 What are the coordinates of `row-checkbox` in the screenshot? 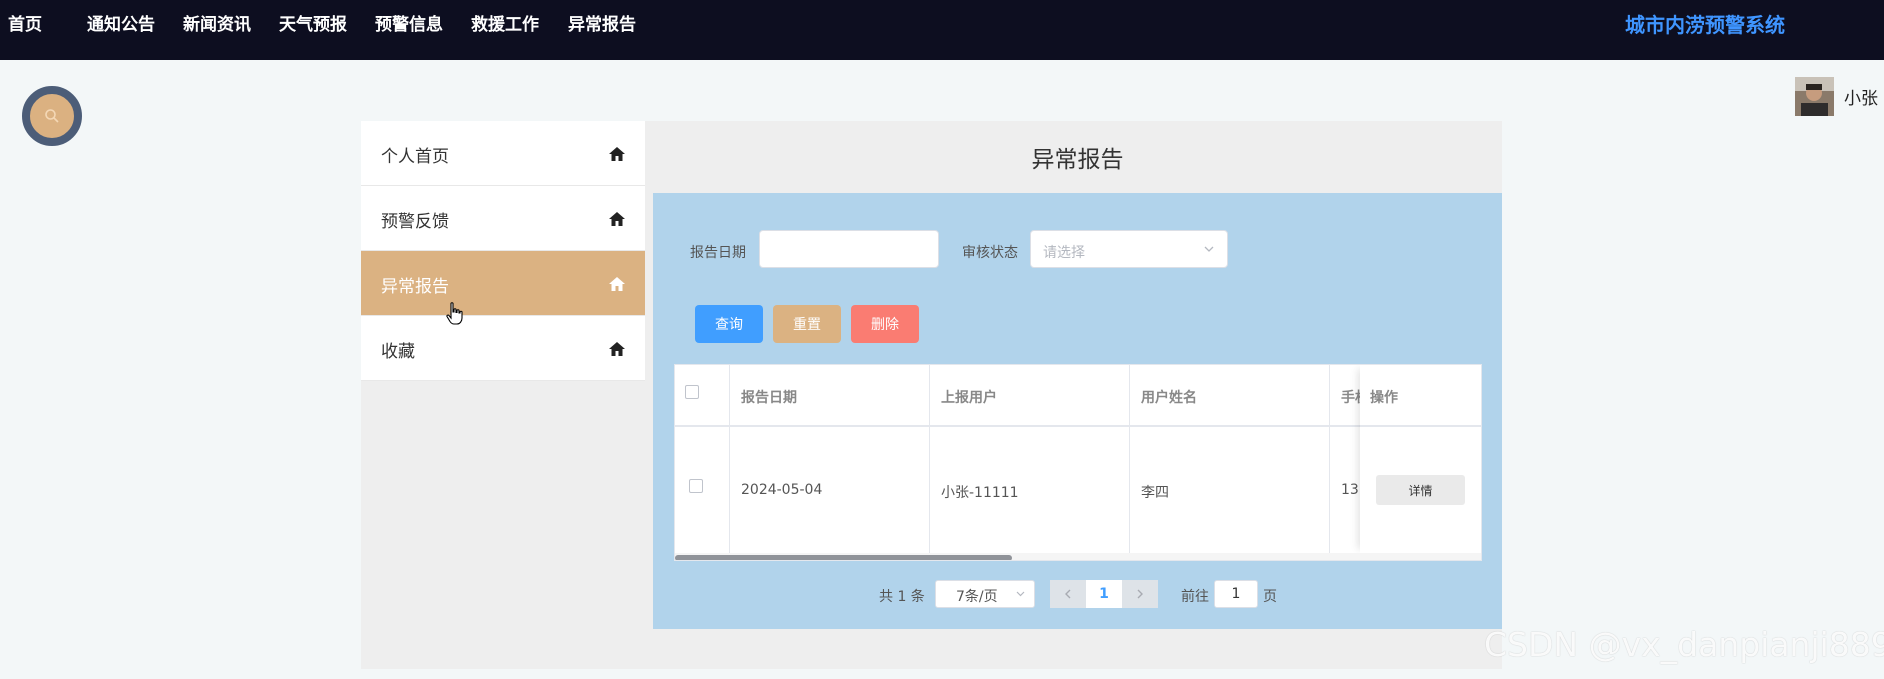 It's located at (696, 486).